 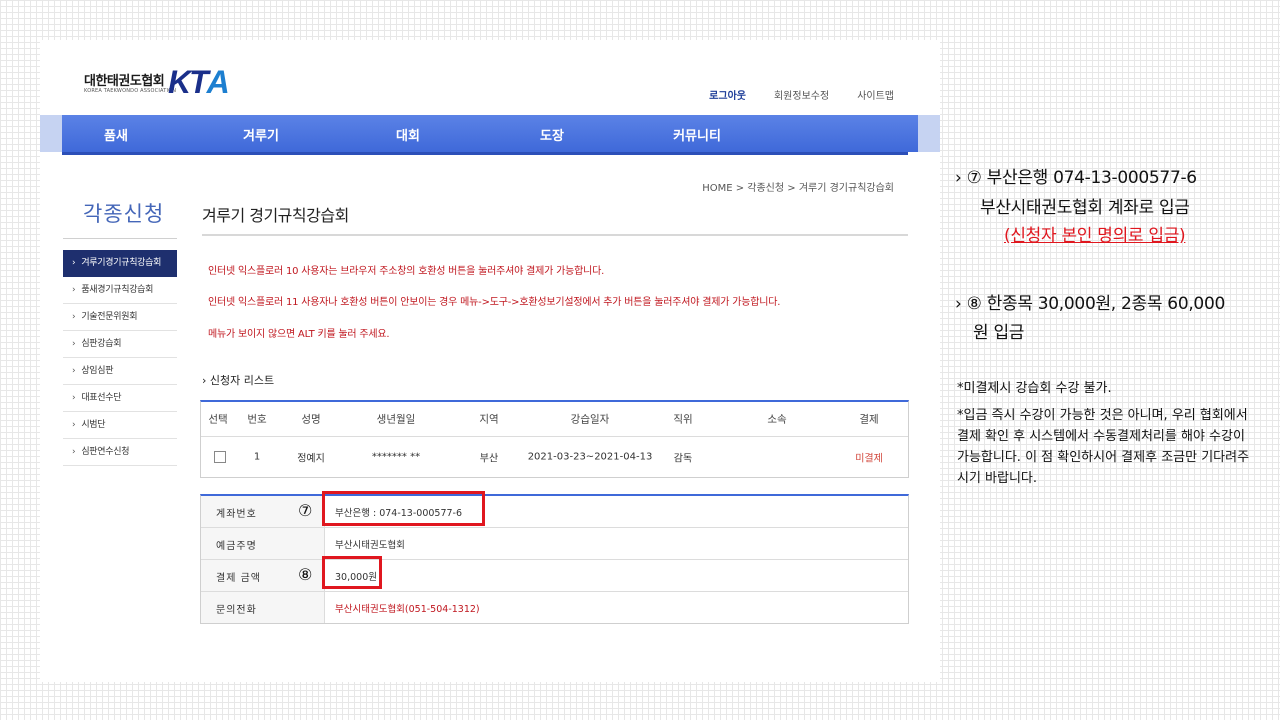 I want to click on position-cell: 감독, so click(x=683, y=459).